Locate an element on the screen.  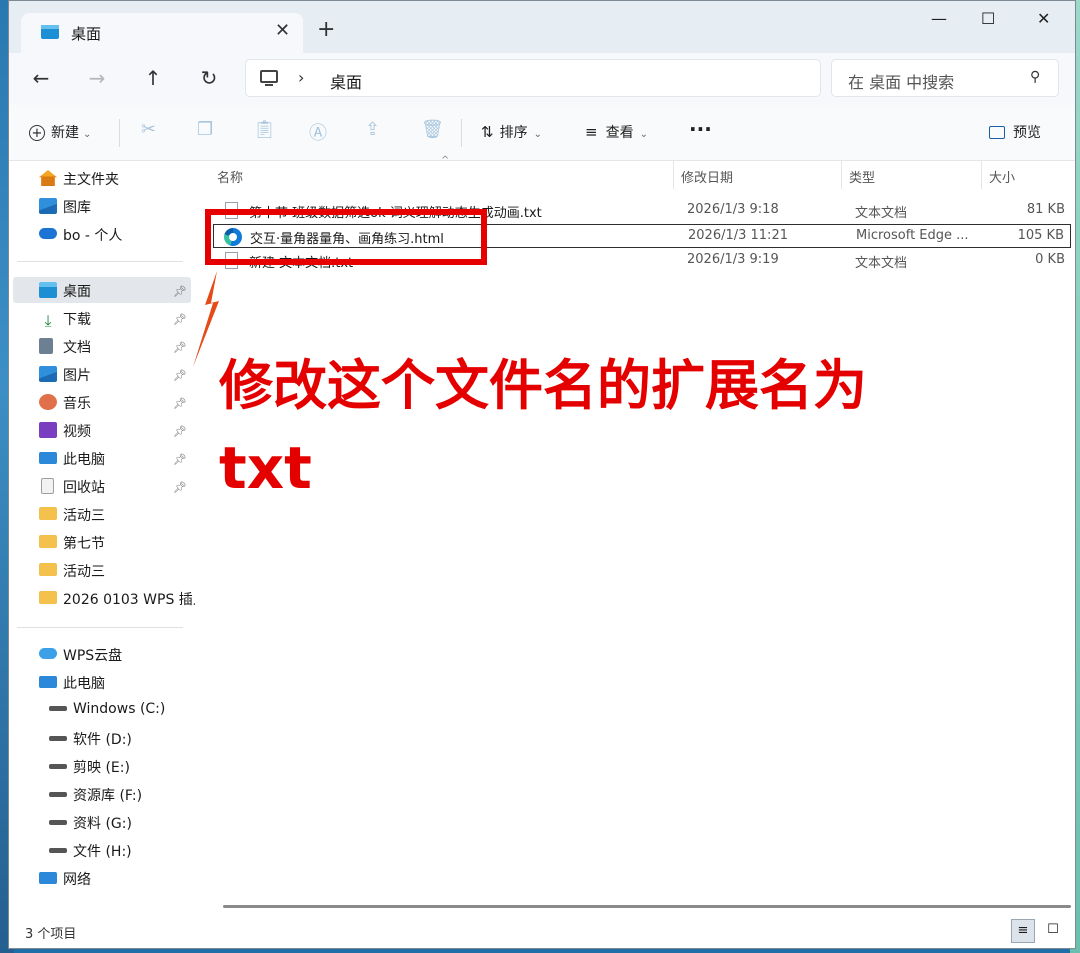
sidebar-item-folder: 第七节 is located at coordinates (72, 545).